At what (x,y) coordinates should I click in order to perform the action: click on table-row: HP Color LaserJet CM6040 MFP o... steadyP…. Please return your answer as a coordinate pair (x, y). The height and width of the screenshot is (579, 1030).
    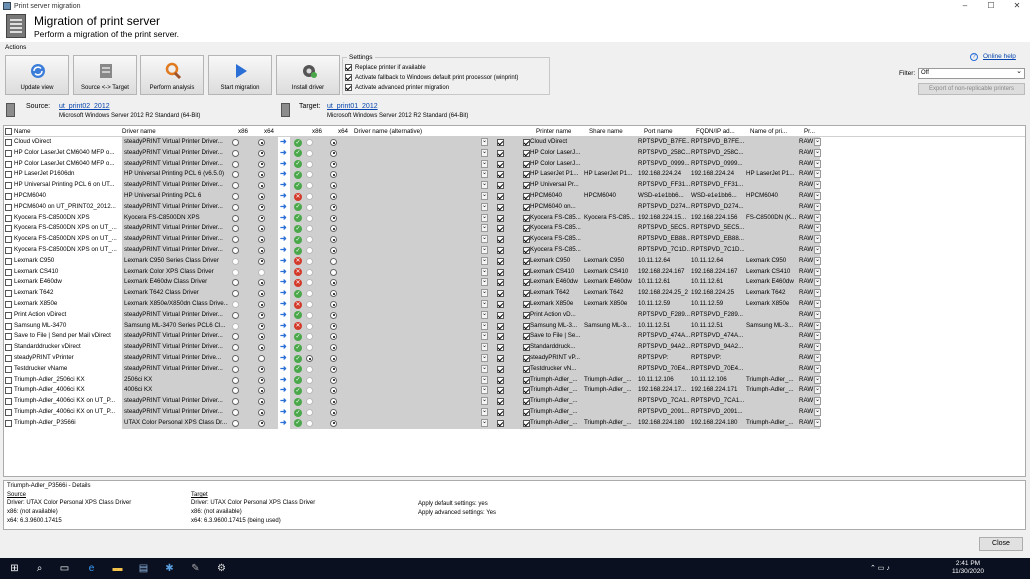
    Looking at the image, I should click on (514, 153).